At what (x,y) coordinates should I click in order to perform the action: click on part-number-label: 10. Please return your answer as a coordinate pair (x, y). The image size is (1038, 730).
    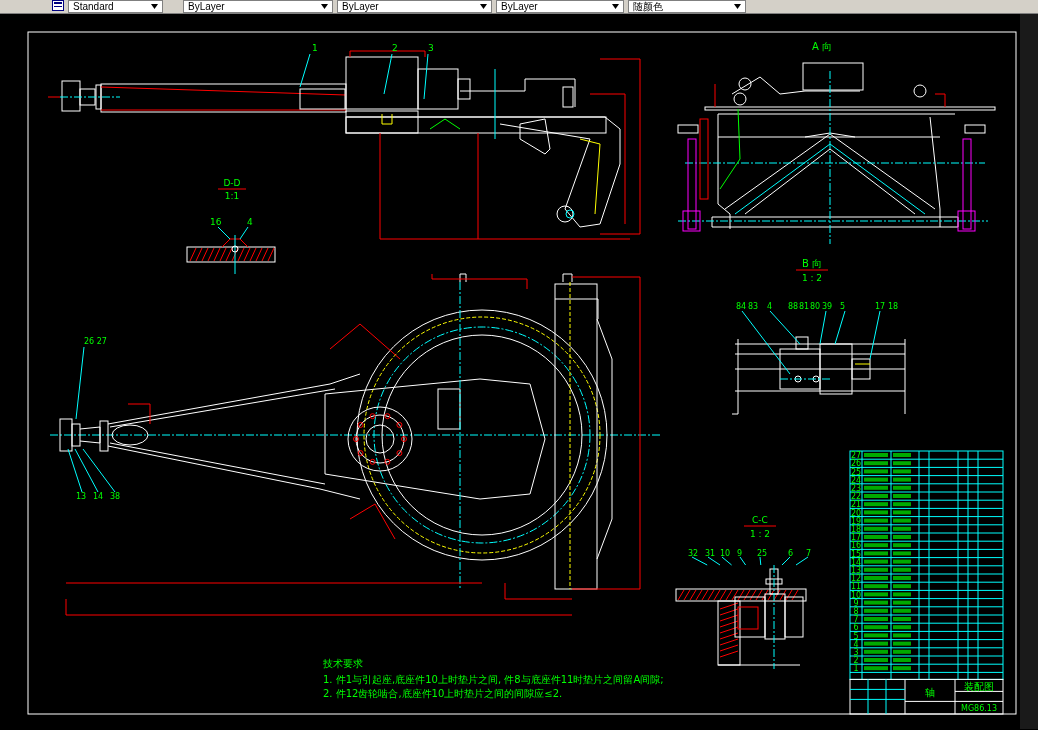
    Looking at the image, I should click on (725, 553).